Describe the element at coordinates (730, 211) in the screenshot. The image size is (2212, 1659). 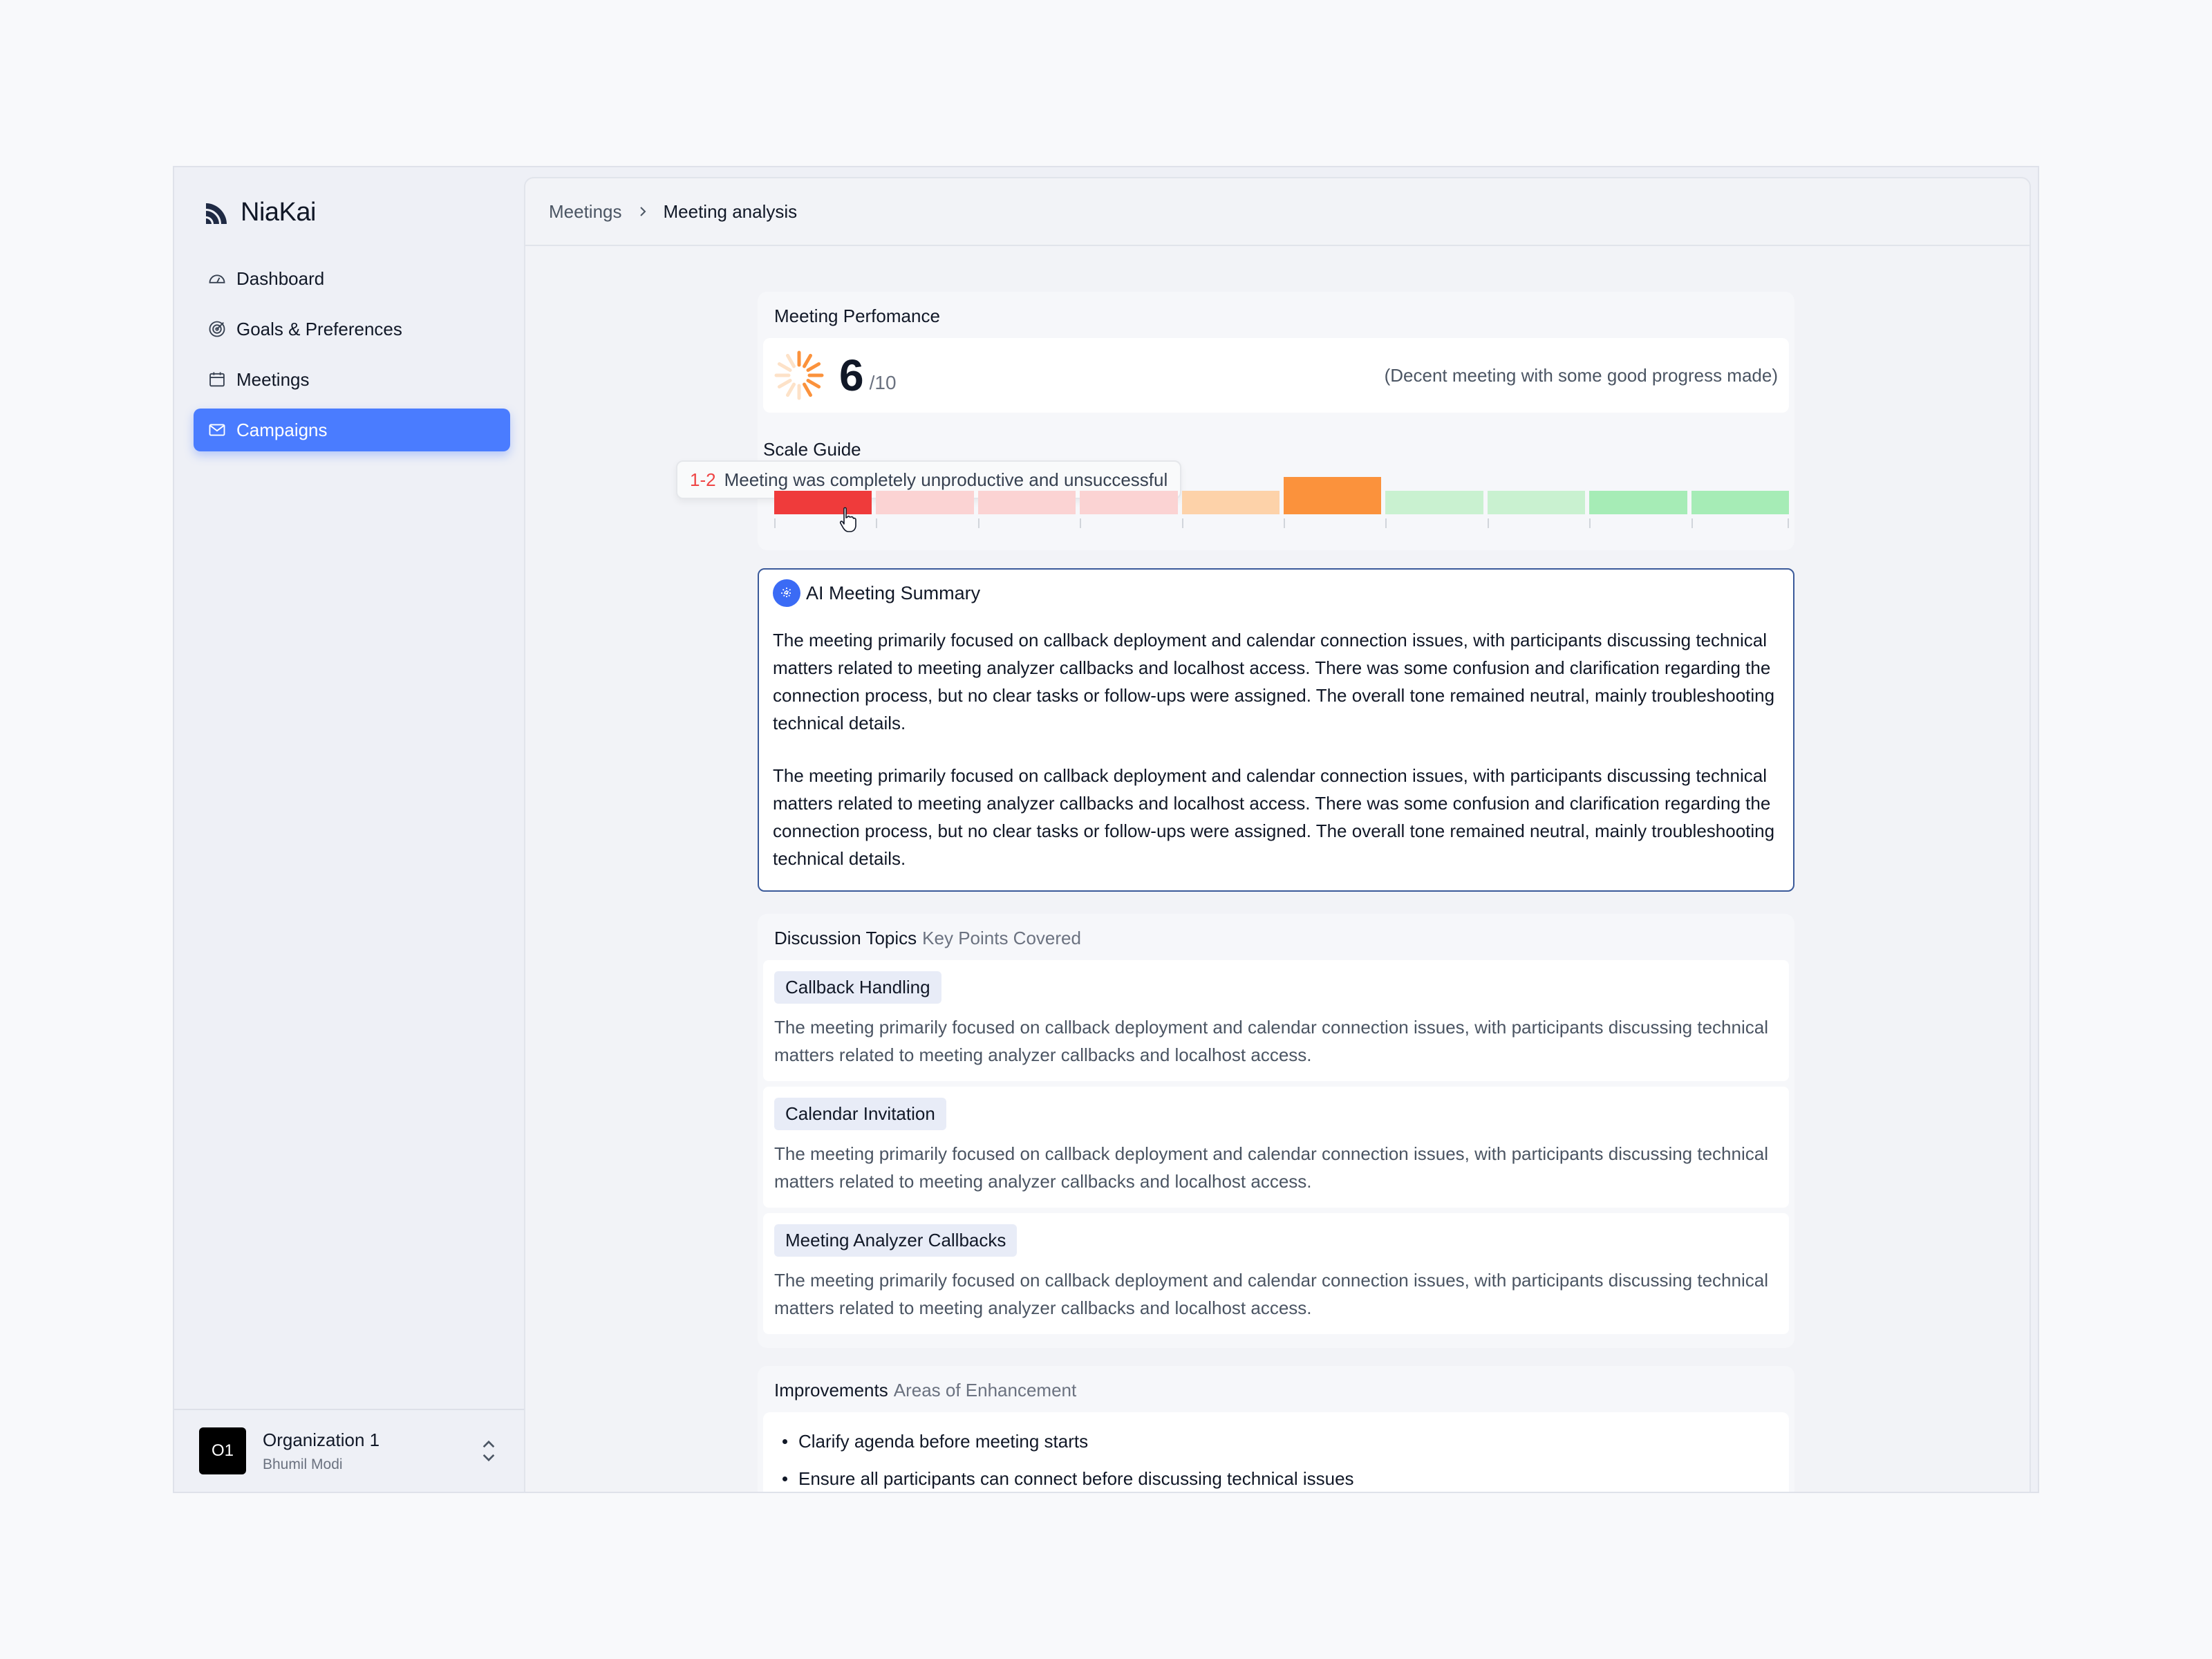
I see `breadcrumb-current: Meeting analysis` at that location.